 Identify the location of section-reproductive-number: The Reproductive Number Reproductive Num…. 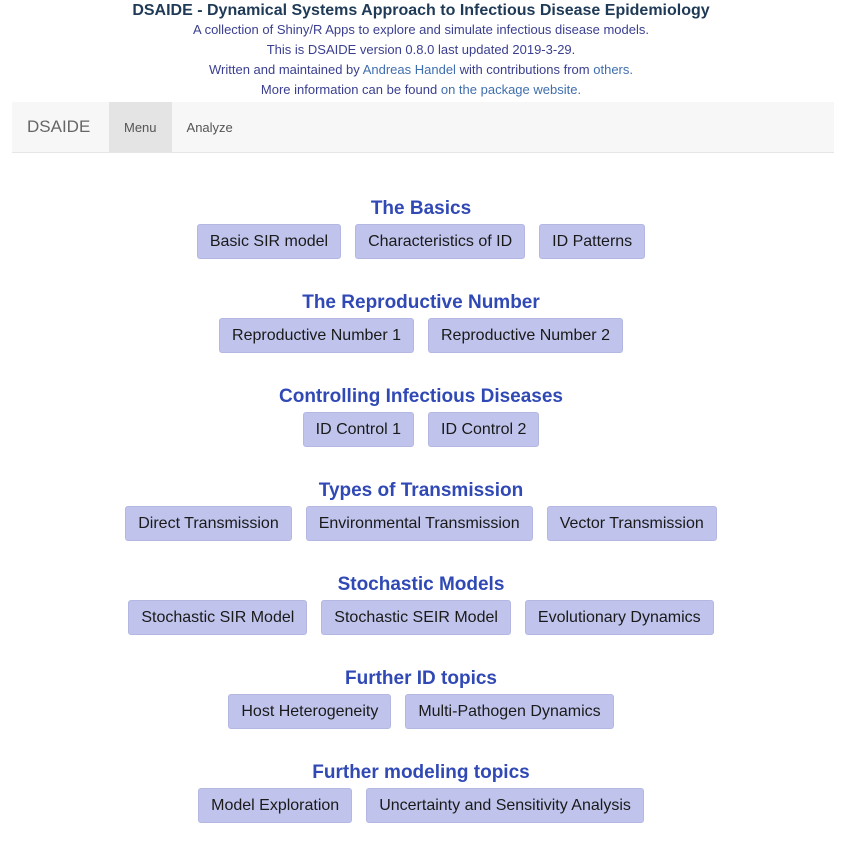
(421, 334).